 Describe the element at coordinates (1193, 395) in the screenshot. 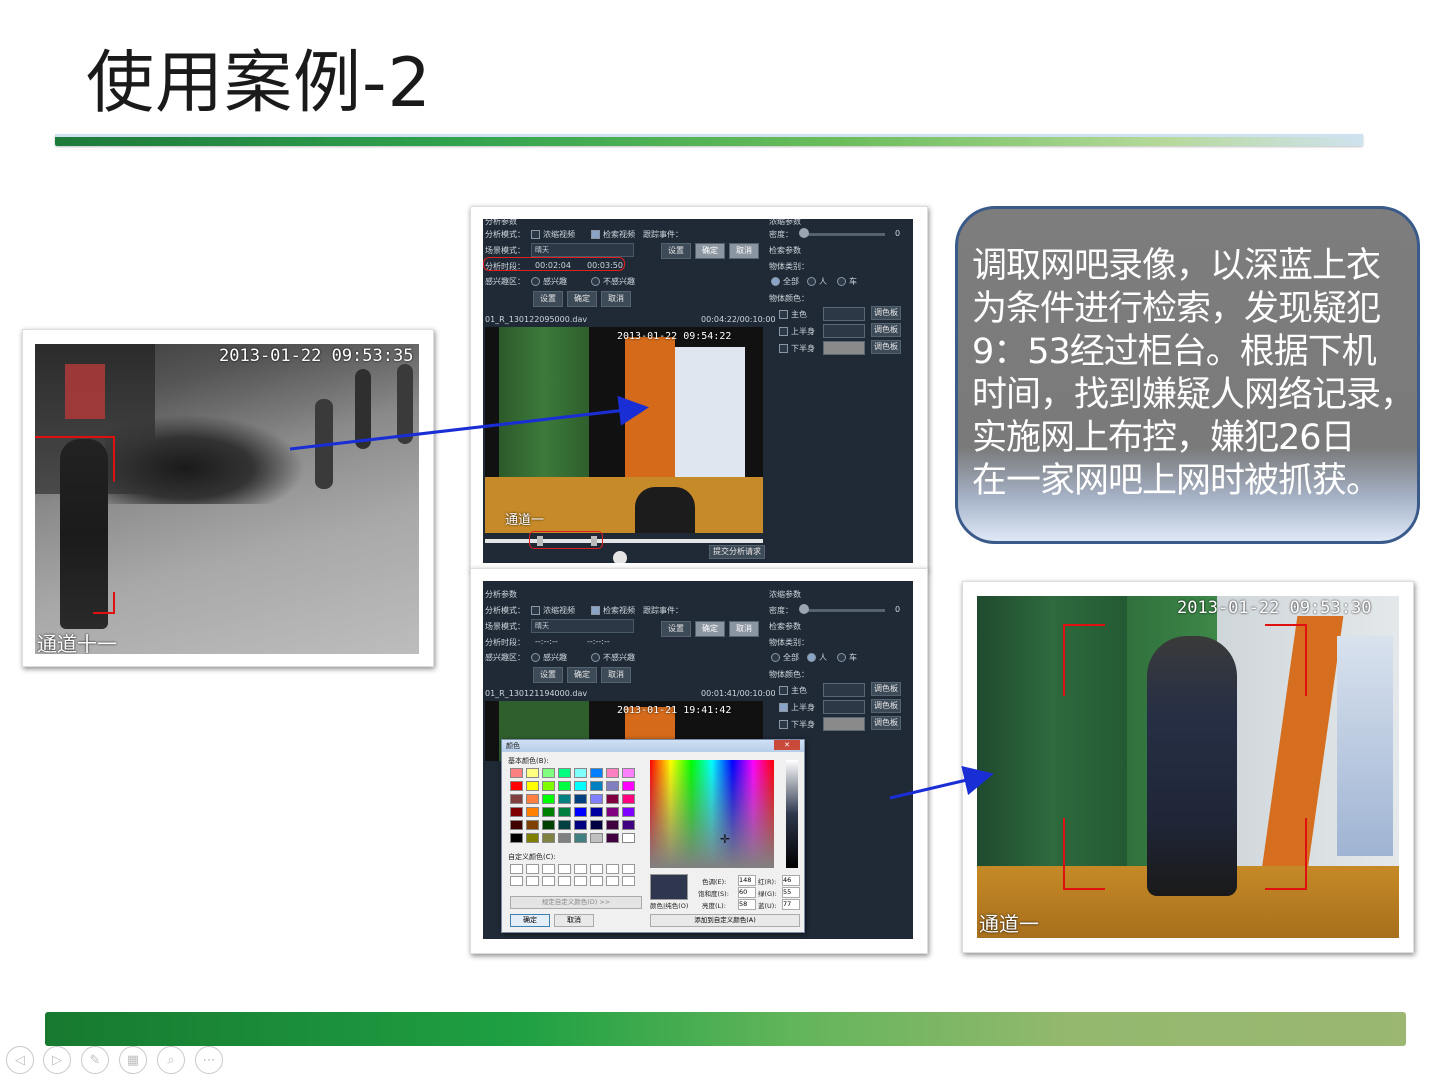

I see `callout-line: 时间，找到嫌疑人网络记录，` at that location.